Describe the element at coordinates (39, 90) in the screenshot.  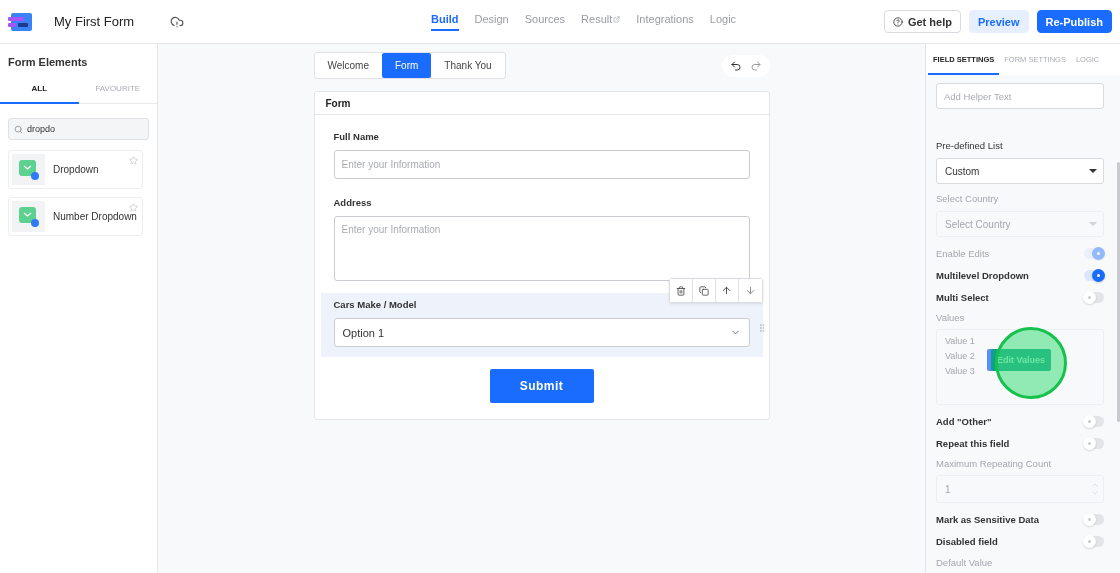
I see `sidebar-tab: ALL` at that location.